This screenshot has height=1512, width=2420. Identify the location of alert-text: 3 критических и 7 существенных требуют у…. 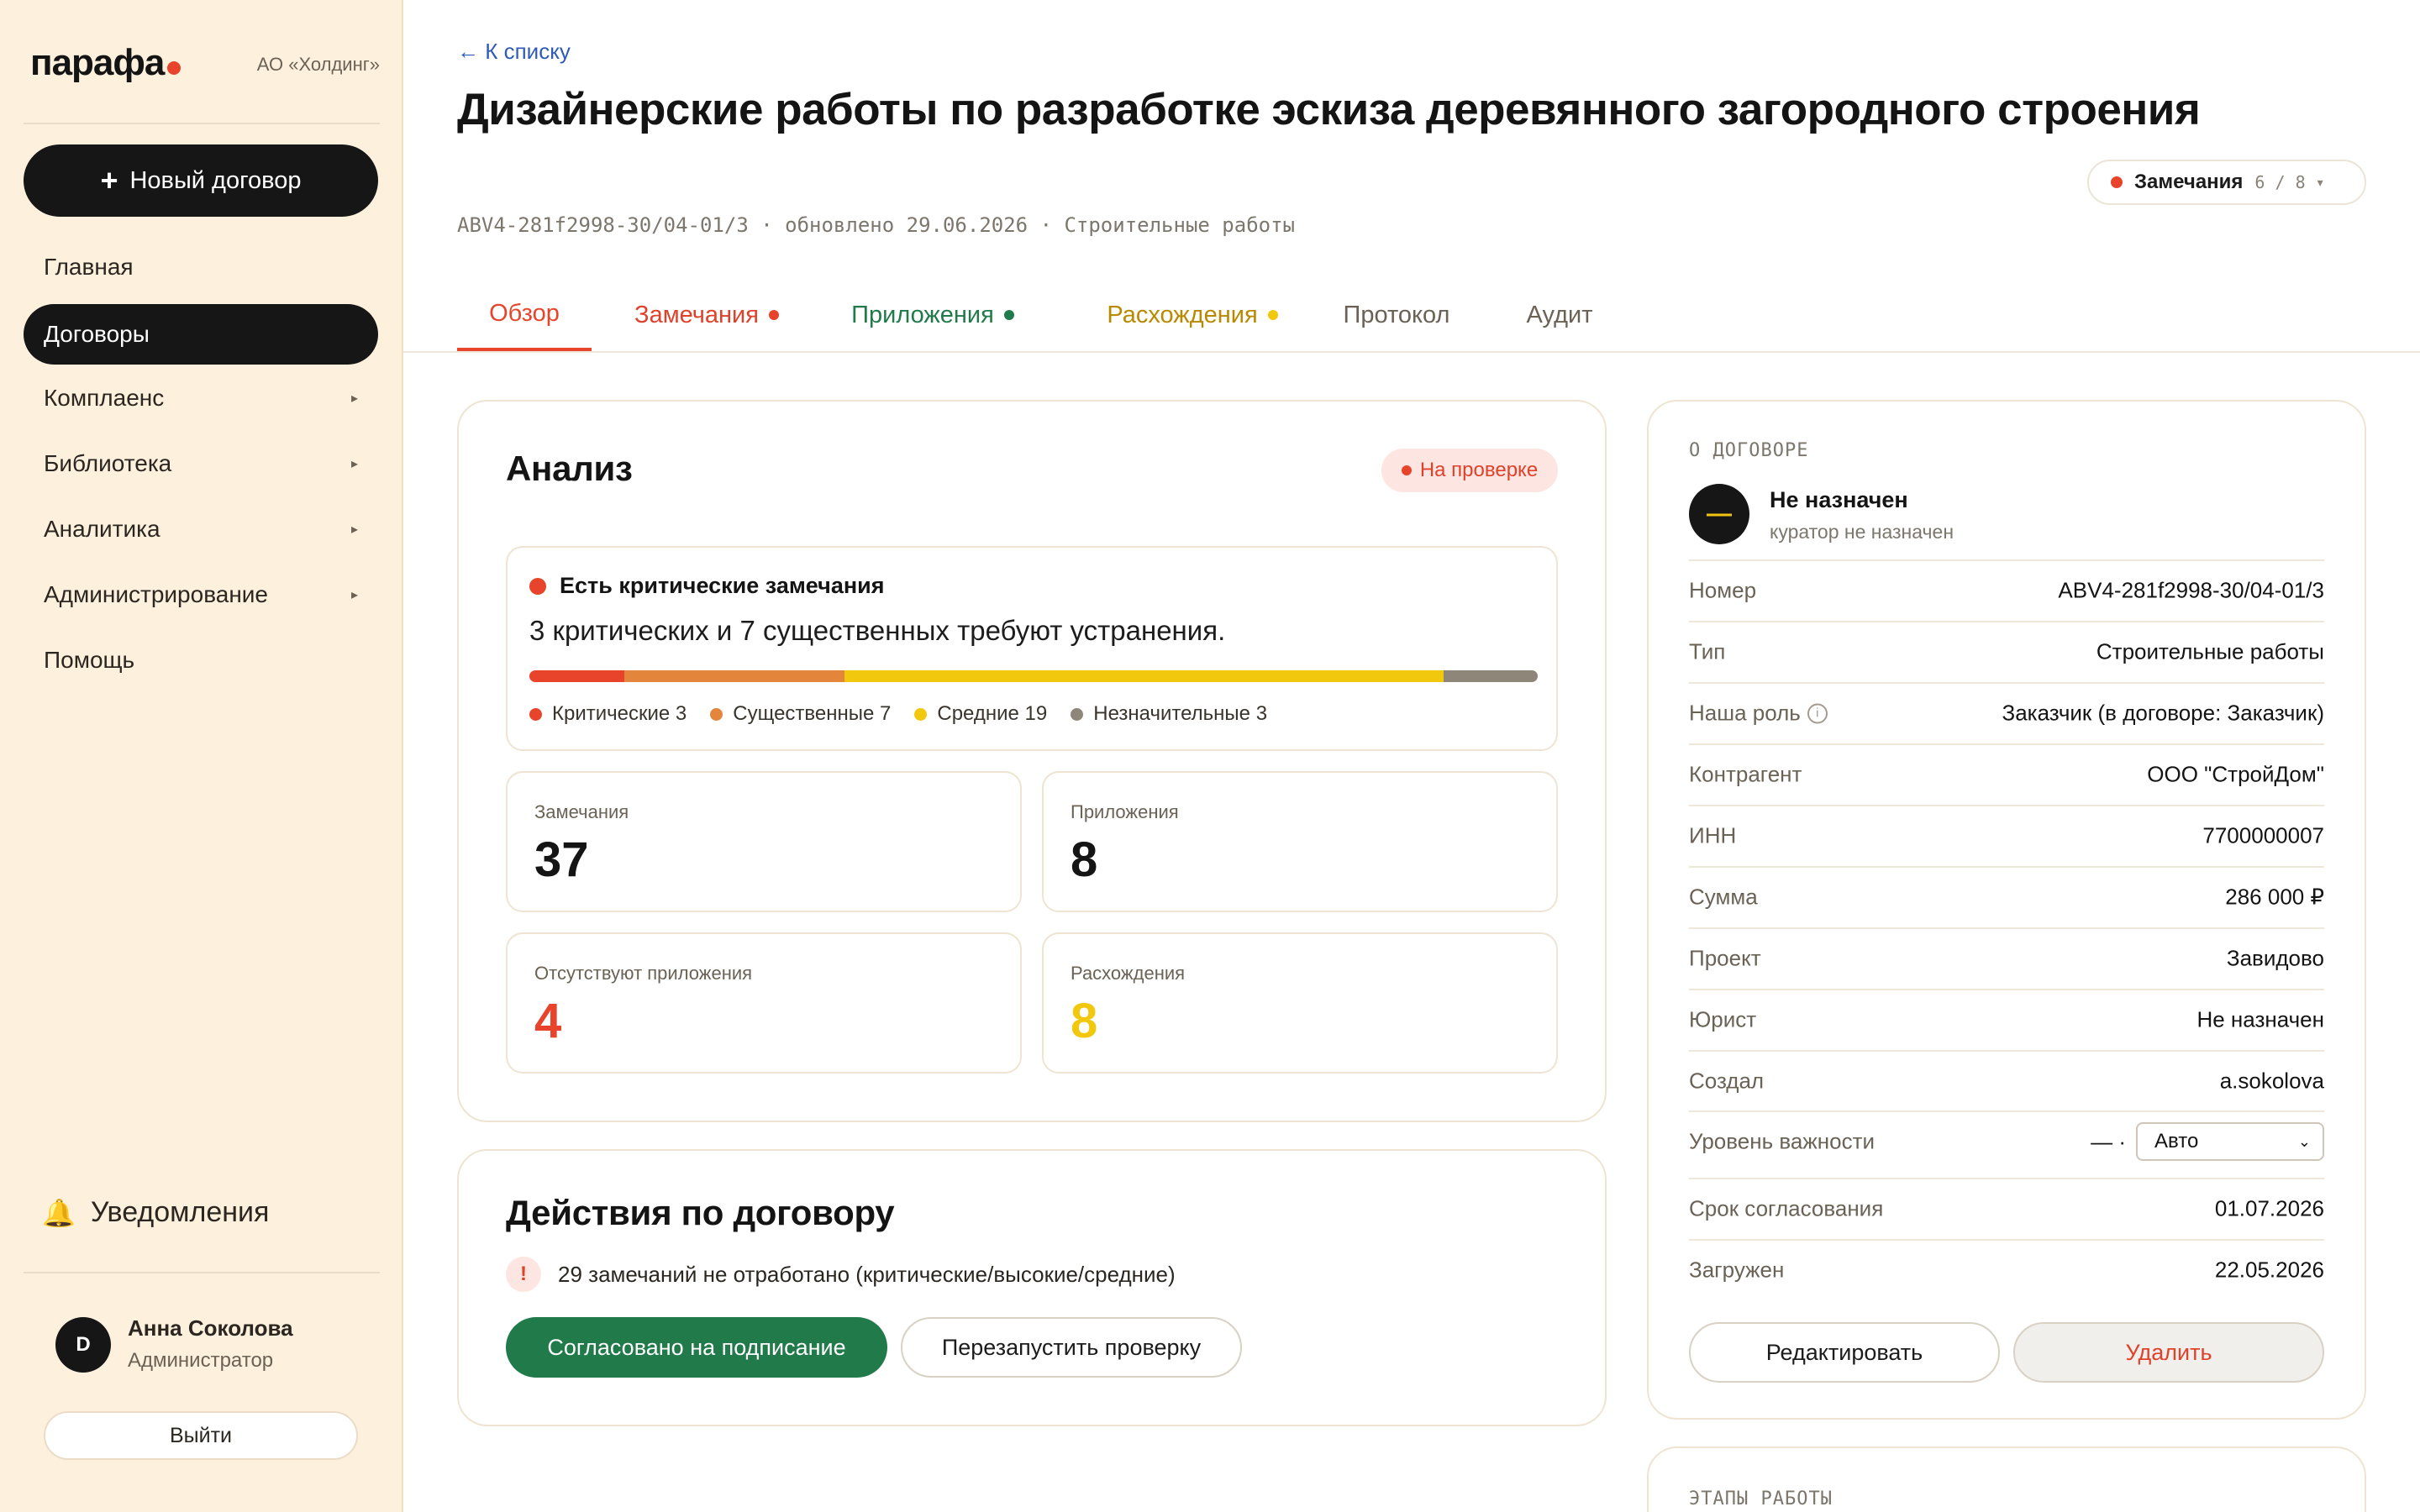
(877, 630).